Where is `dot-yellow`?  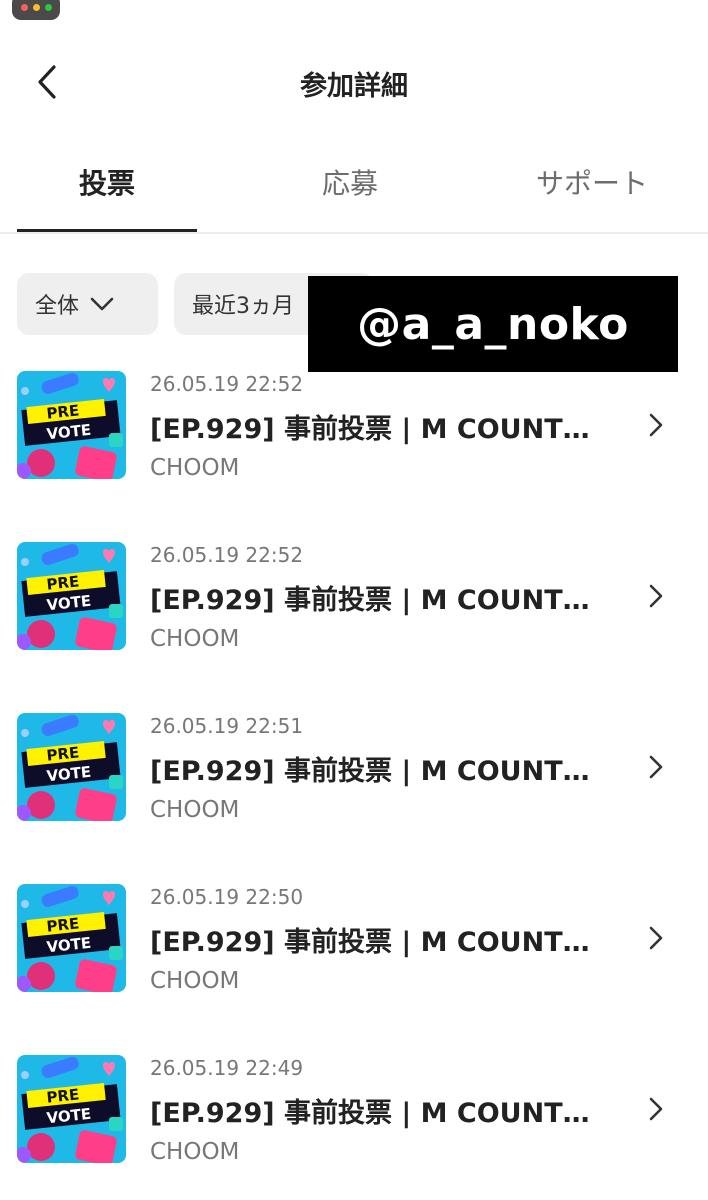 dot-yellow is located at coordinates (36, 7).